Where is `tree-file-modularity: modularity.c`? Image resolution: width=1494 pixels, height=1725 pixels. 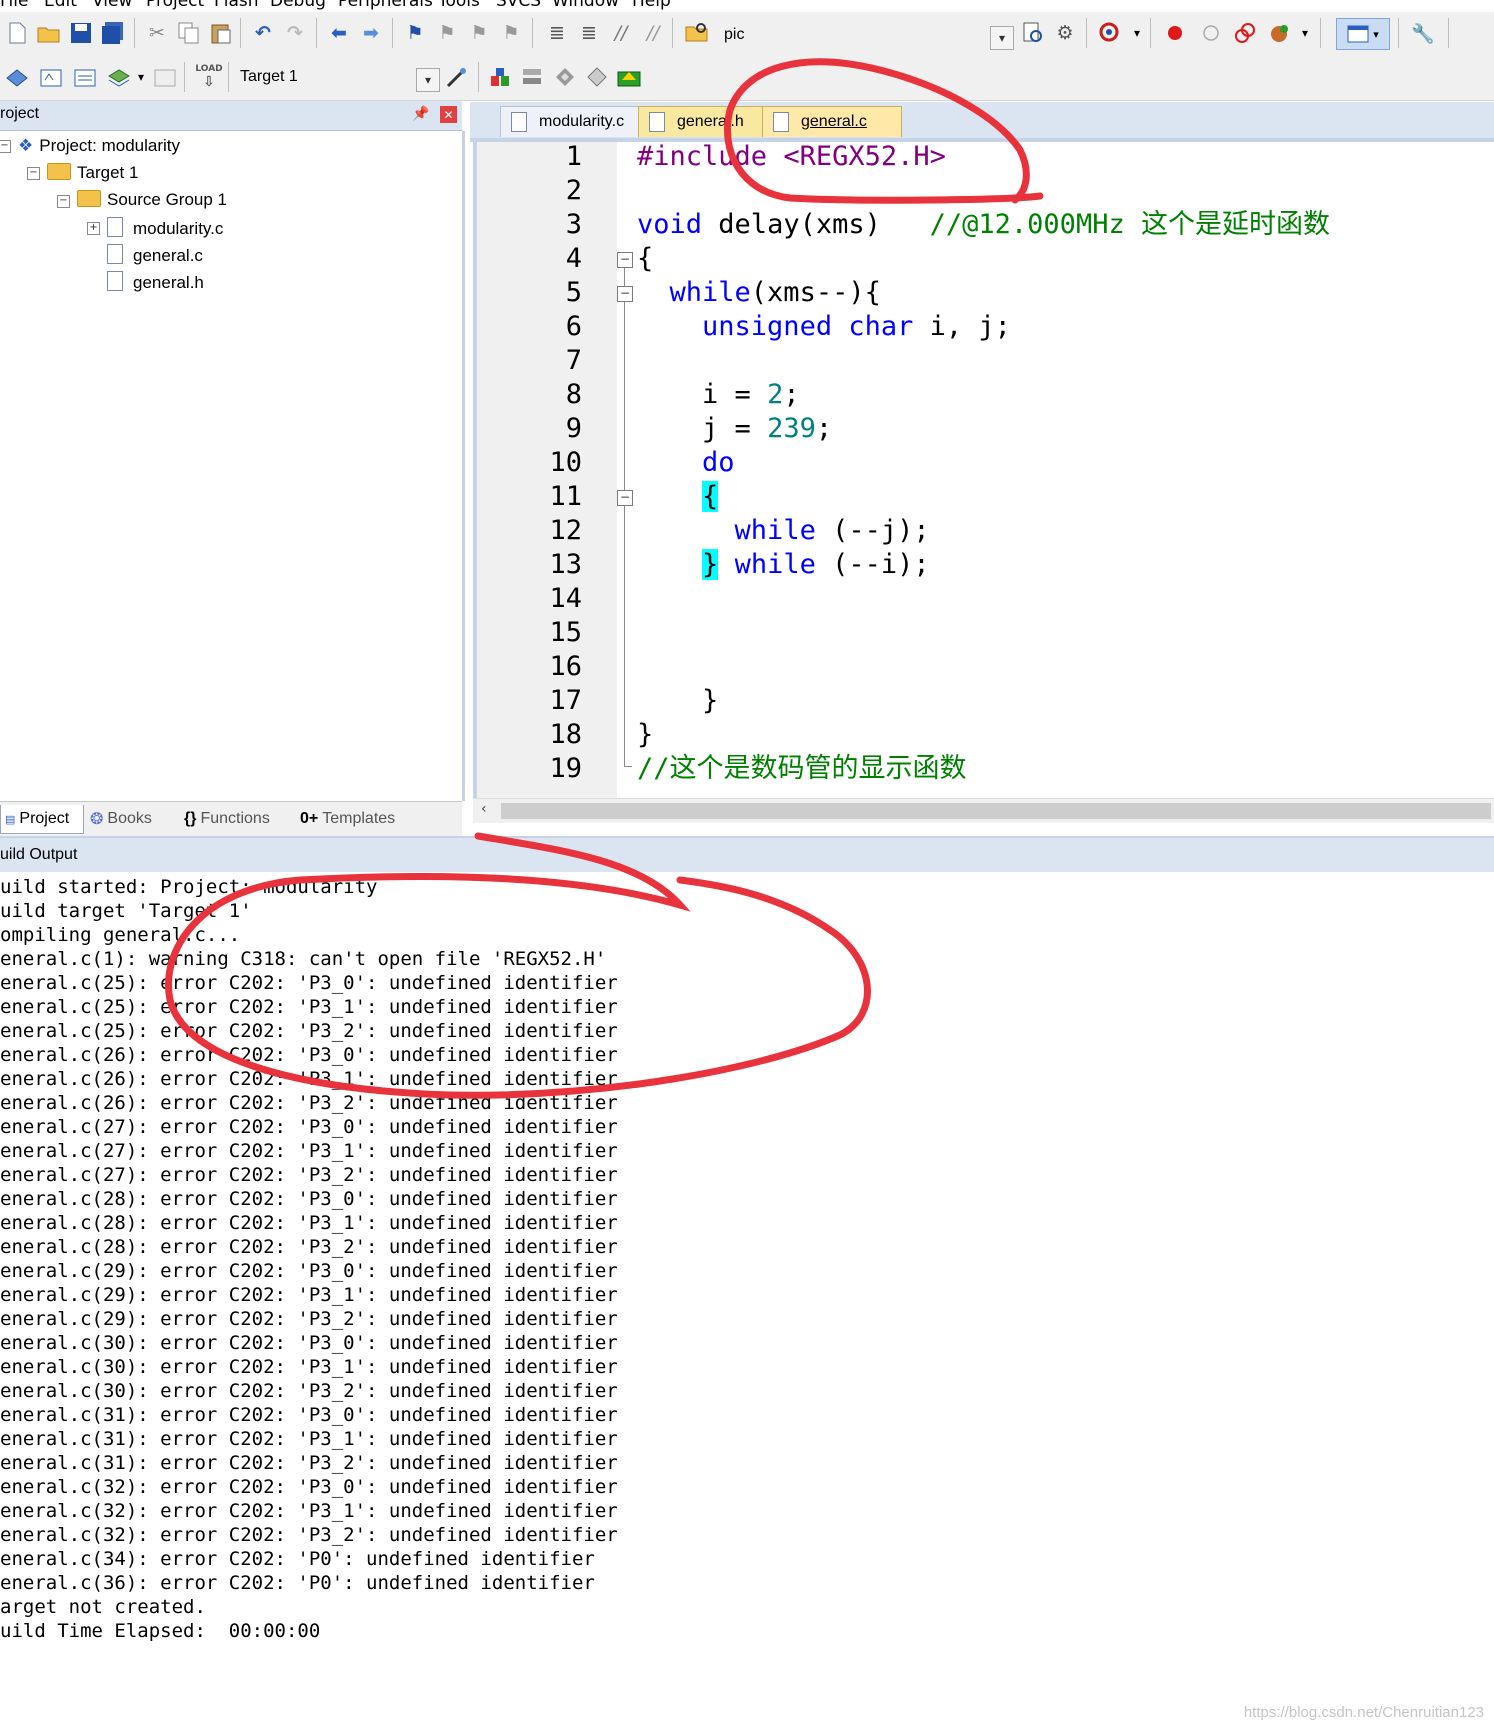
tree-file-modularity: modularity.c is located at coordinates (165, 228).